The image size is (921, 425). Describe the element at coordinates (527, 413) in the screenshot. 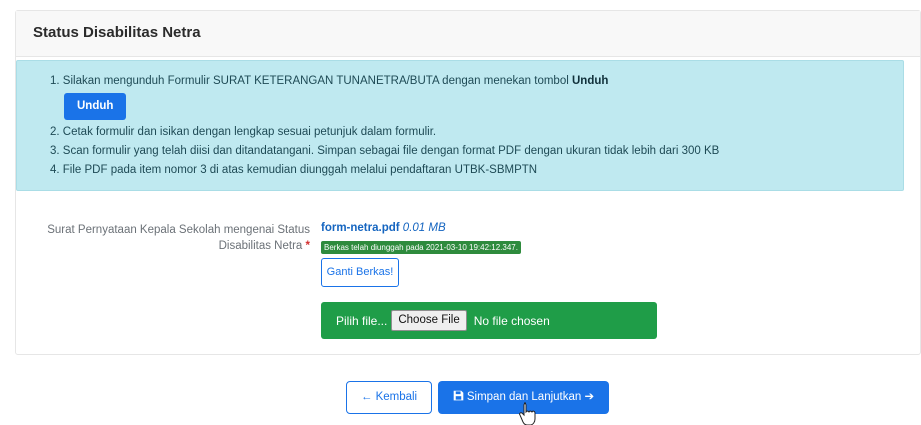

I see `hand-pointer-cursor` at that location.